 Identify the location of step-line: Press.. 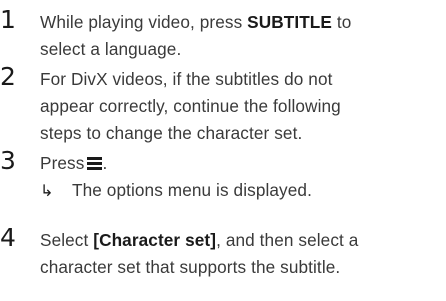
(74, 163).